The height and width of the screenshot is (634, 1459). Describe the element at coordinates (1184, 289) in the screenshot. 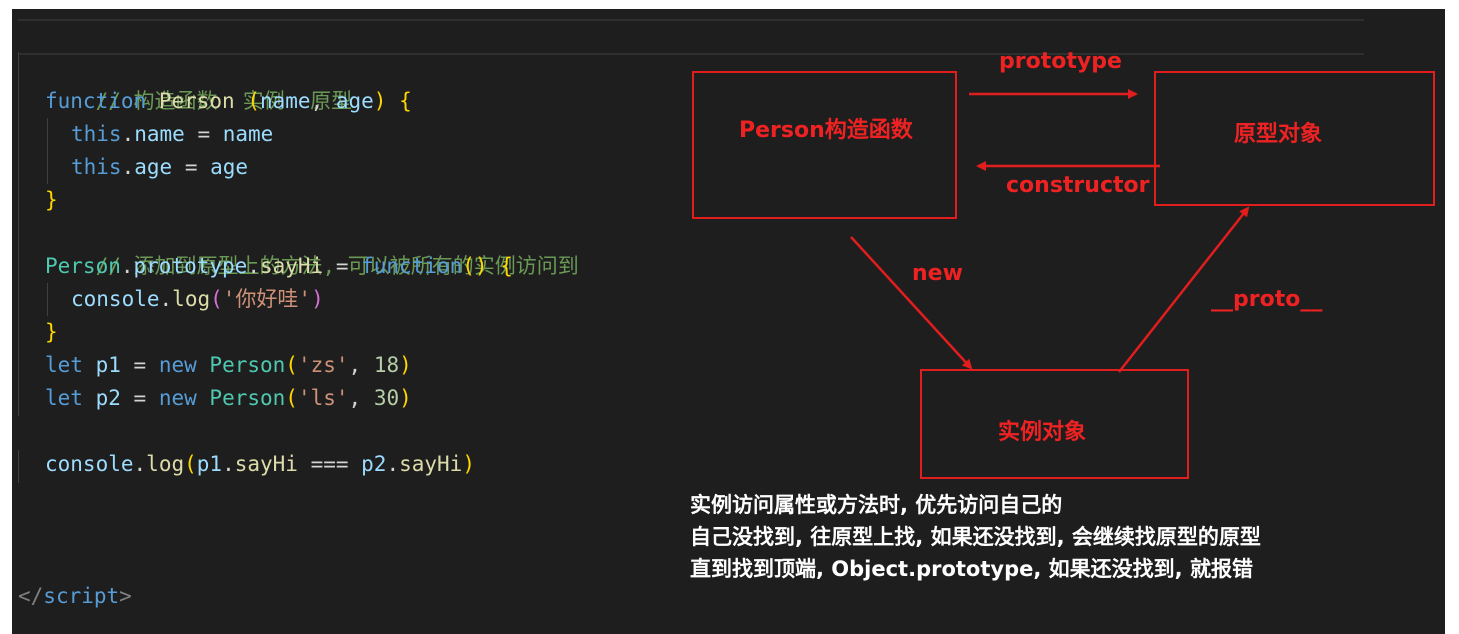

I see `proto-arrow` at that location.